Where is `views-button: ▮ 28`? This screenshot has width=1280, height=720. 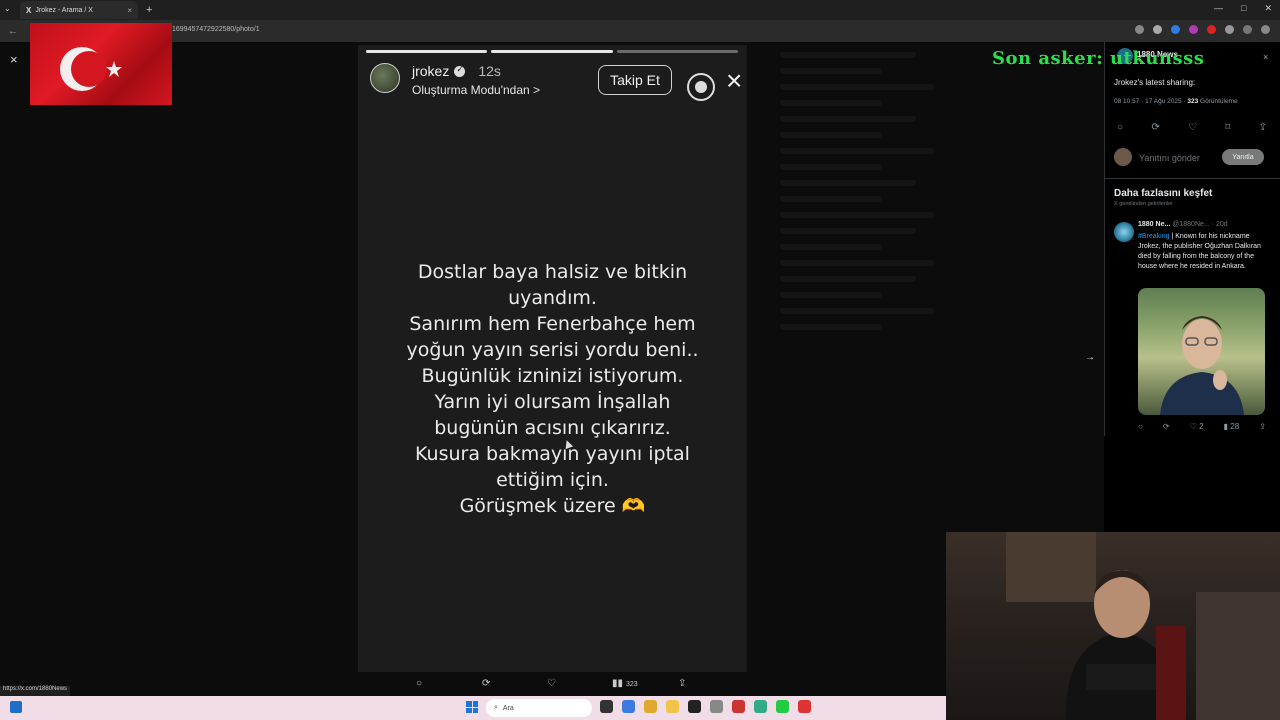 views-button: ▮ 28 is located at coordinates (1232, 426).